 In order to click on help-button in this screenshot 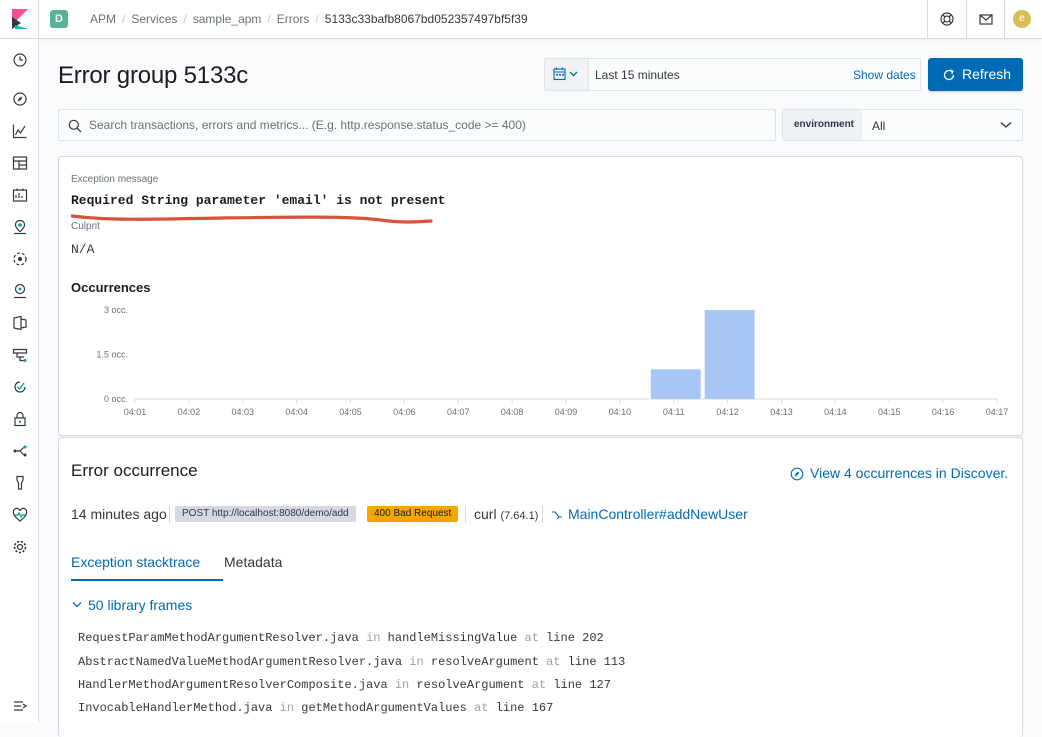, I will do `click(946, 19)`.